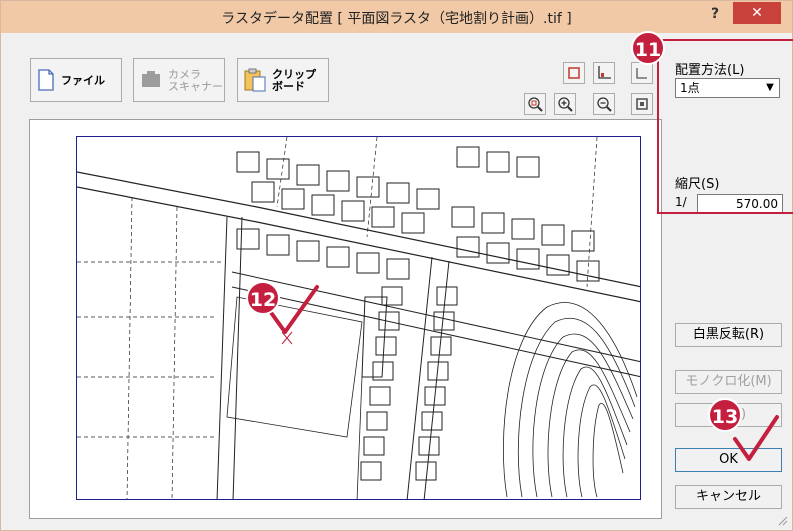 The height and width of the screenshot is (531, 793). What do you see at coordinates (288, 86) in the screenshot?
I see `clipboard-label-line2: ボード` at bounding box center [288, 86].